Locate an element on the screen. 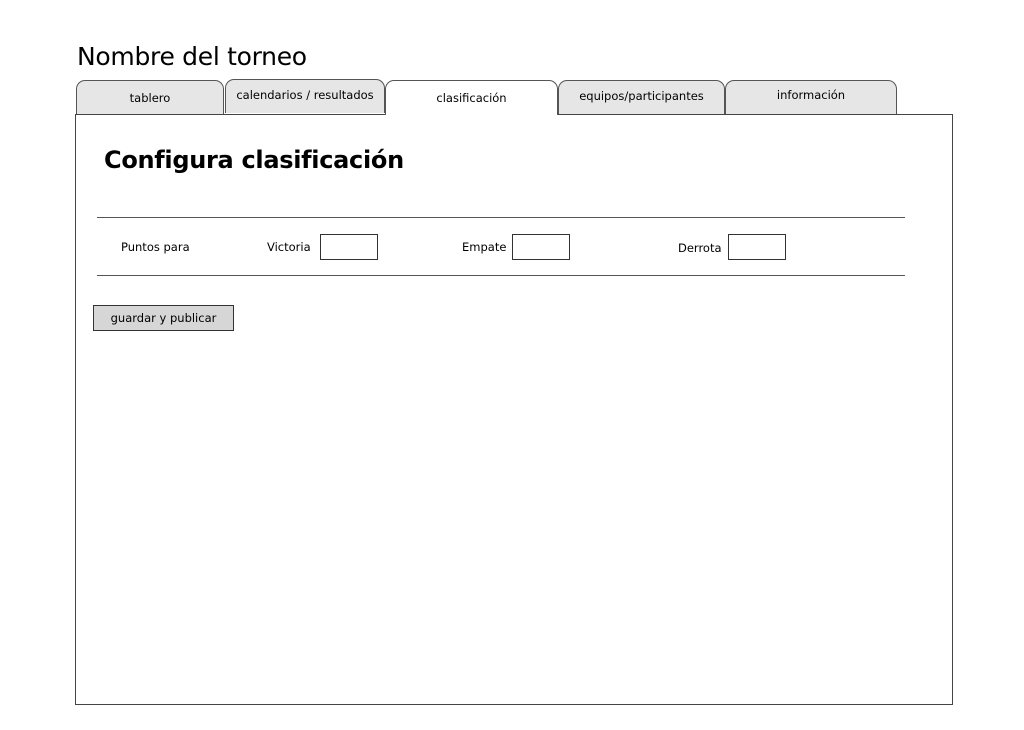 Image resolution: width=1024 pixels, height=730 pixels. divider-top is located at coordinates (501, 217).